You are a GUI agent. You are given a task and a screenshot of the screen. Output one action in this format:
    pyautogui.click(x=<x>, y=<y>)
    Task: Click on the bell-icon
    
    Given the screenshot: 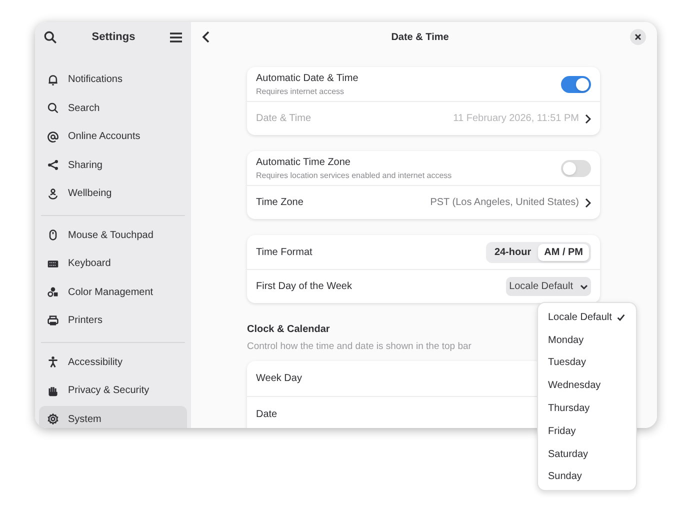 What is the action you would take?
    pyautogui.click(x=53, y=80)
    